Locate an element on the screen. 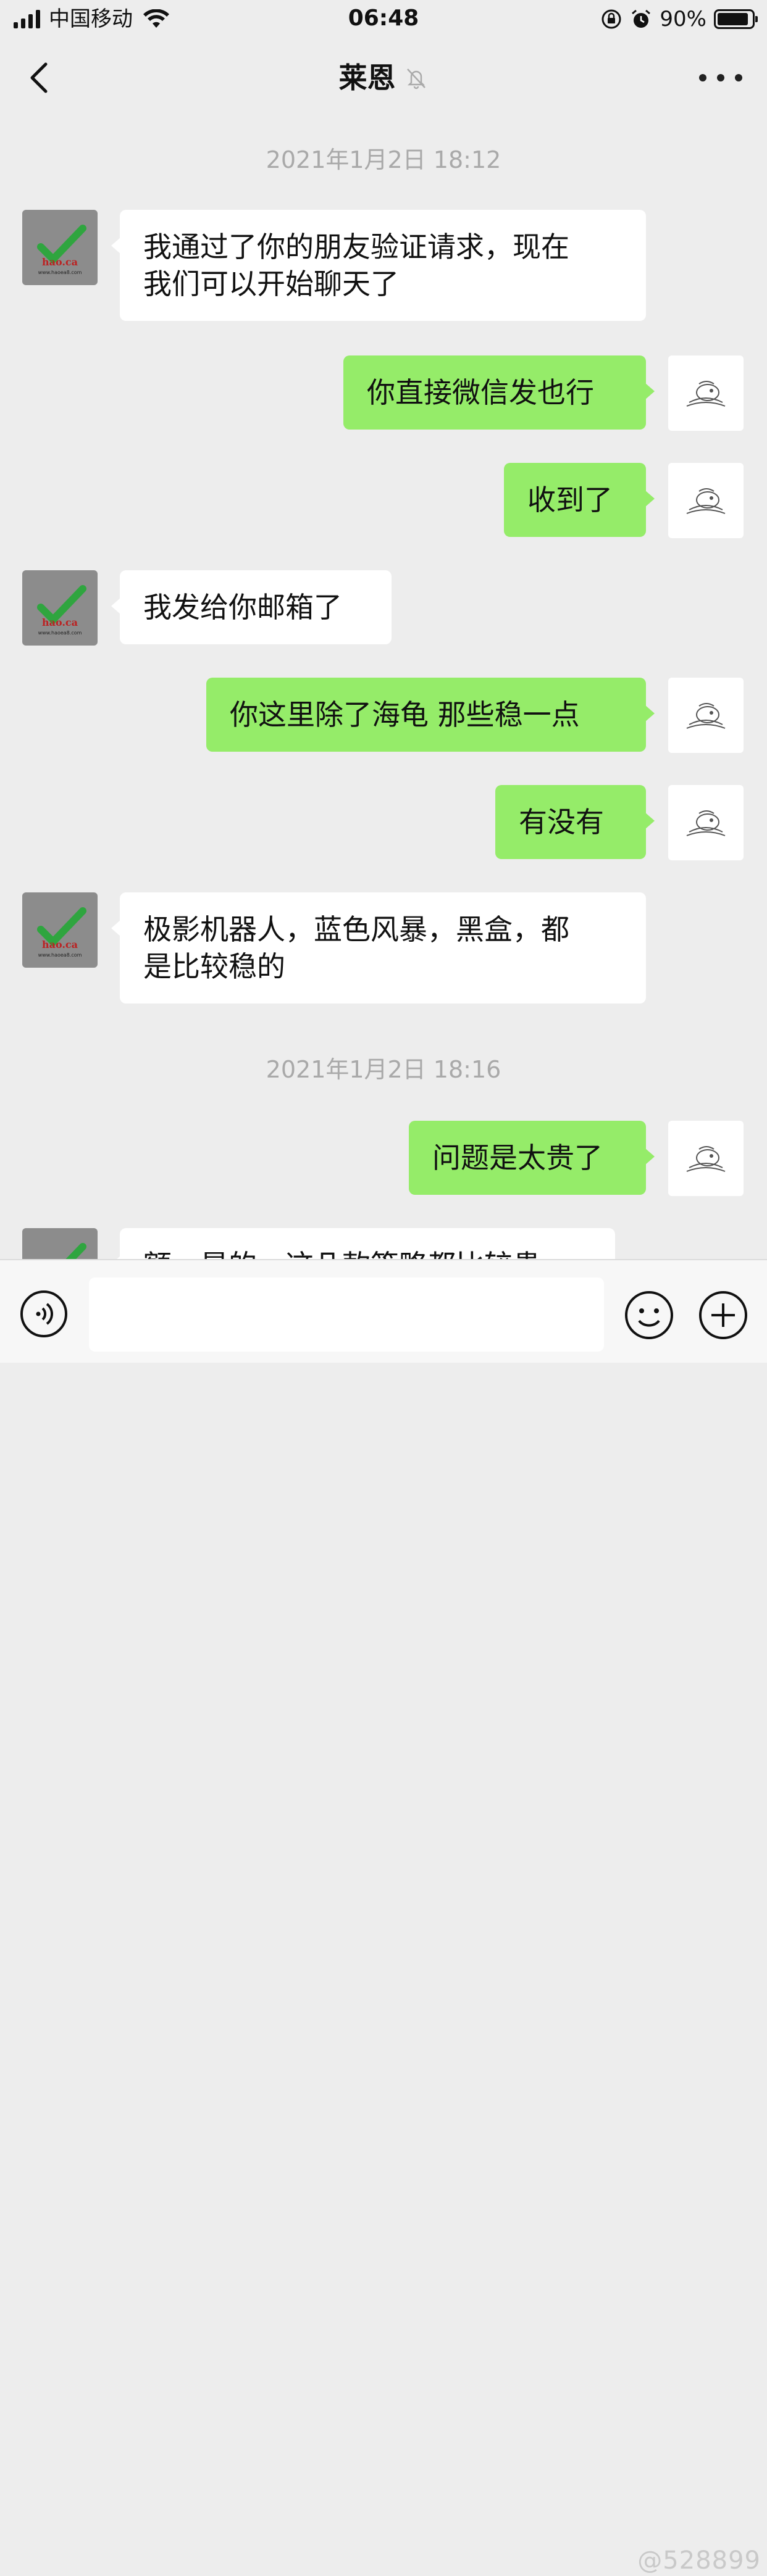 The image size is (767, 2576). message-bubble-received: 我发给你邮箱了 is located at coordinates (251, 607).